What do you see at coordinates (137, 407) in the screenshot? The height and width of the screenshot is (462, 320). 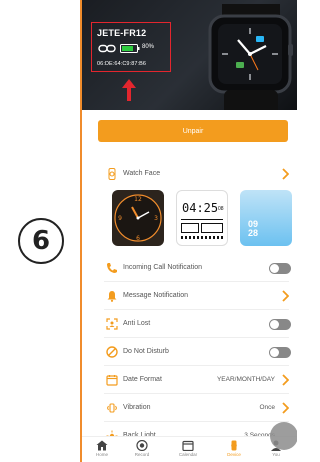 I see `setting-label: Vibration` at bounding box center [137, 407].